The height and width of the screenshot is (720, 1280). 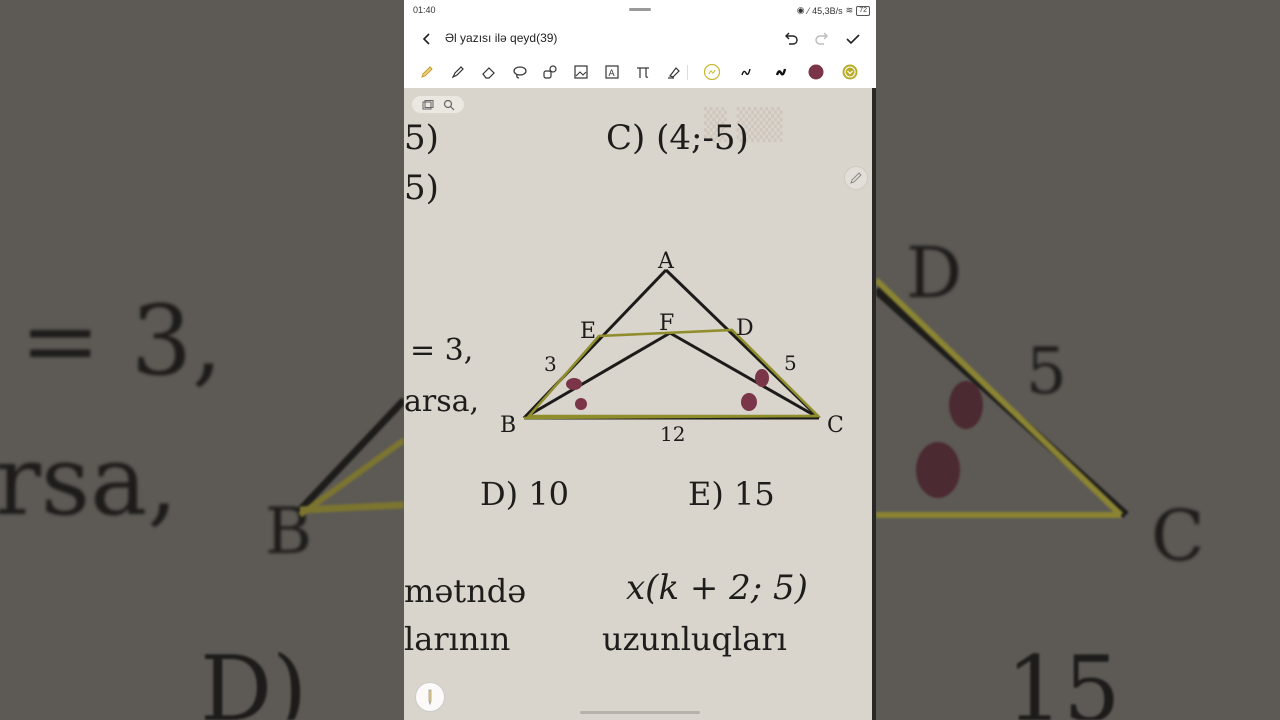 I want to click on pen-style-selected-icon, so click(x=712, y=72).